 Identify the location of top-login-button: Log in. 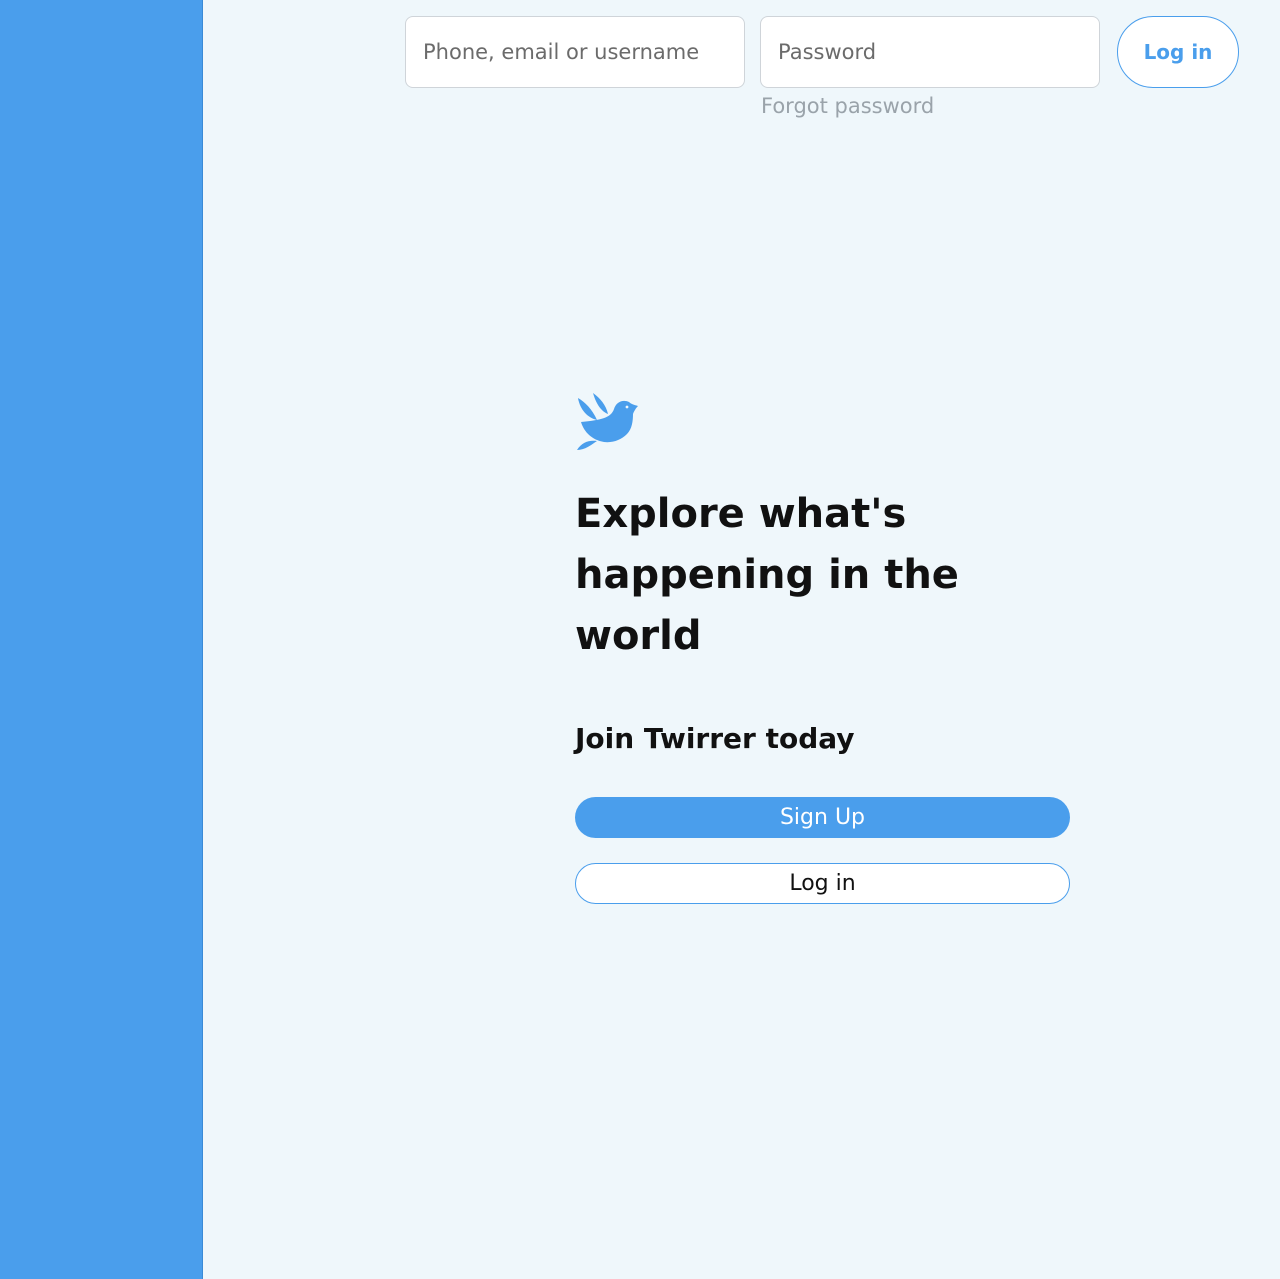
(1178, 52).